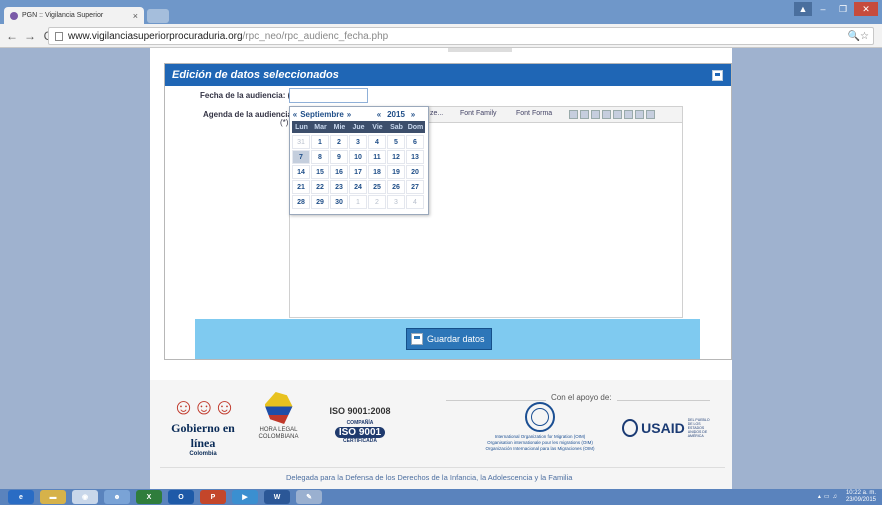 This screenshot has width=882, height=505. Describe the element at coordinates (866, 9) in the screenshot. I see `close-window-button: ✕` at that location.